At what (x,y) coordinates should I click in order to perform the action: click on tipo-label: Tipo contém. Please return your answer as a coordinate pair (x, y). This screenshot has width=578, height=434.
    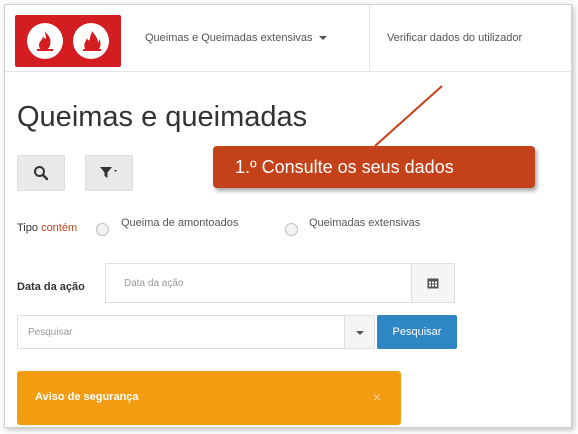
    Looking at the image, I should click on (47, 228).